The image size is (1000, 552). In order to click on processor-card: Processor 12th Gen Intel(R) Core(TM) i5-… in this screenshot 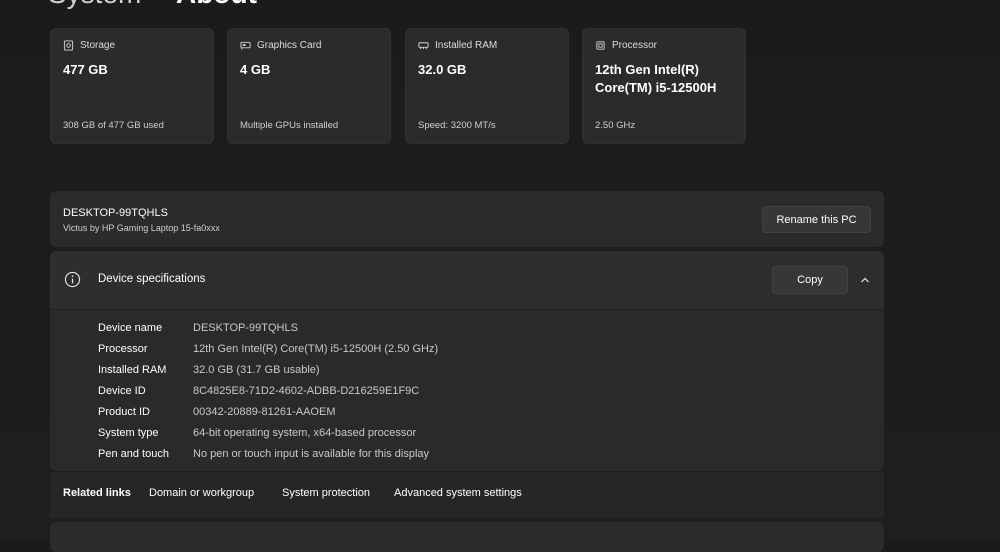, I will do `click(664, 86)`.